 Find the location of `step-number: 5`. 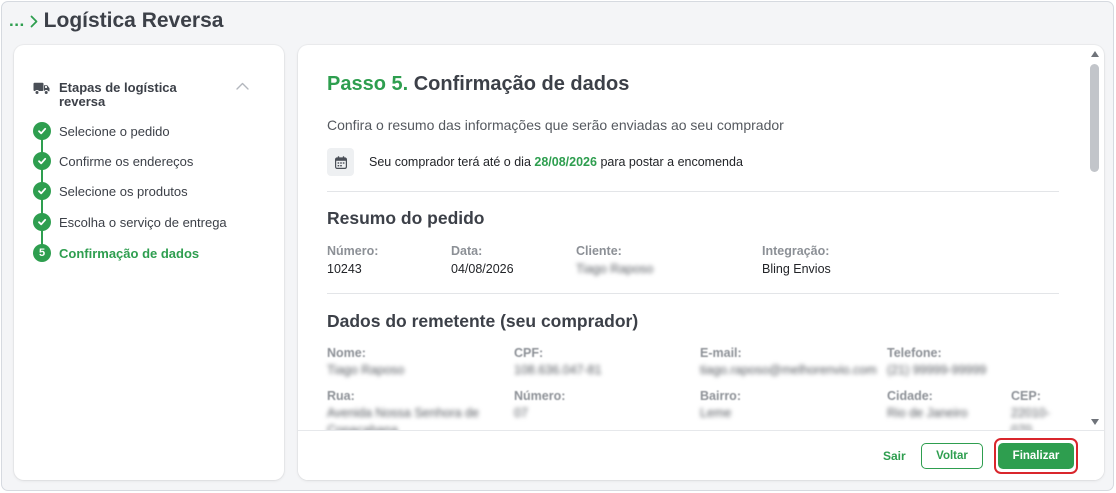

step-number: 5 is located at coordinates (42, 253).